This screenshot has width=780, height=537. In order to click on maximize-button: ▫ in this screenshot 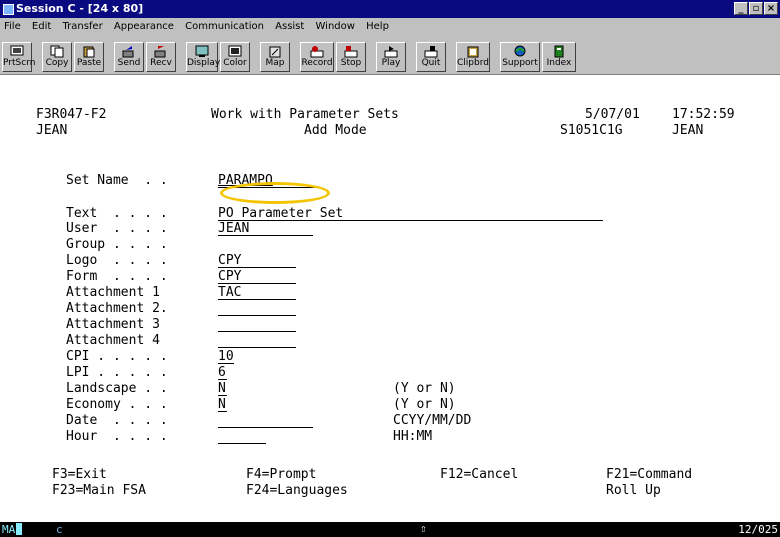, I will do `click(756, 8)`.